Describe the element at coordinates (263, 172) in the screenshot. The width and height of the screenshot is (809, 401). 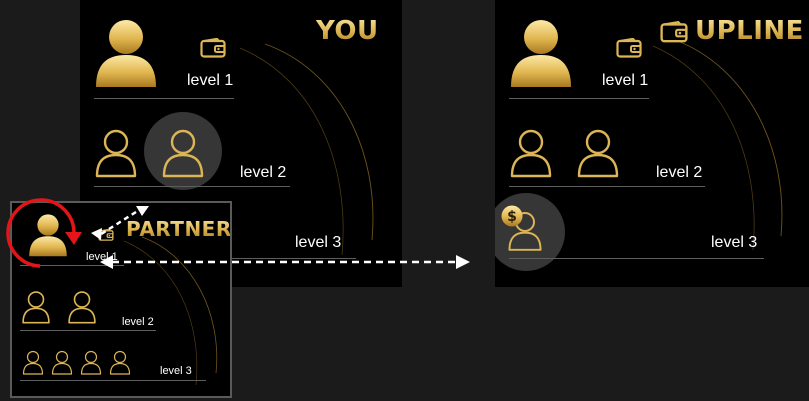
I see `you-level-2-label: level 2` at that location.